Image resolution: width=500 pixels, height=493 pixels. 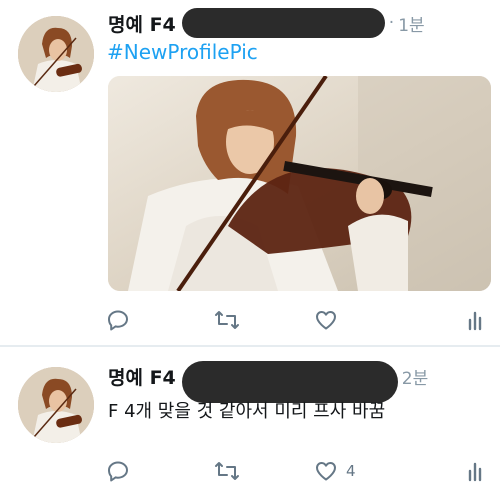 What do you see at coordinates (283, 23) in the screenshot?
I see `redacted-handle` at bounding box center [283, 23].